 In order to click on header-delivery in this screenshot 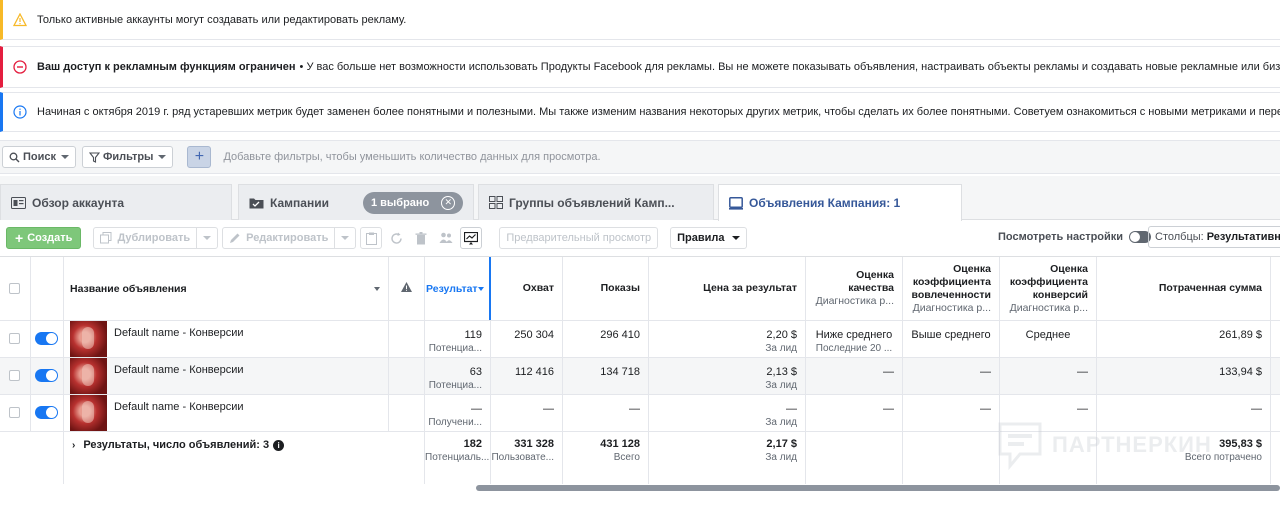, I will do `click(407, 288)`.